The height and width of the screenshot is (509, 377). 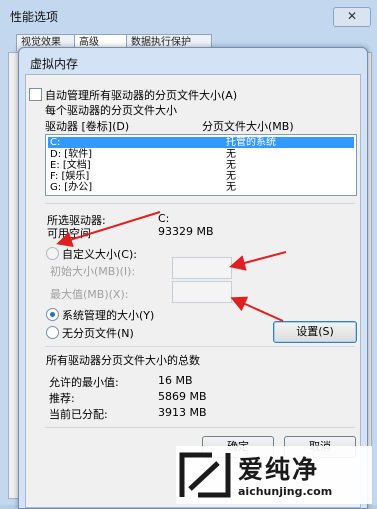 I want to click on allocated-value: 3913 MB, so click(x=182, y=412).